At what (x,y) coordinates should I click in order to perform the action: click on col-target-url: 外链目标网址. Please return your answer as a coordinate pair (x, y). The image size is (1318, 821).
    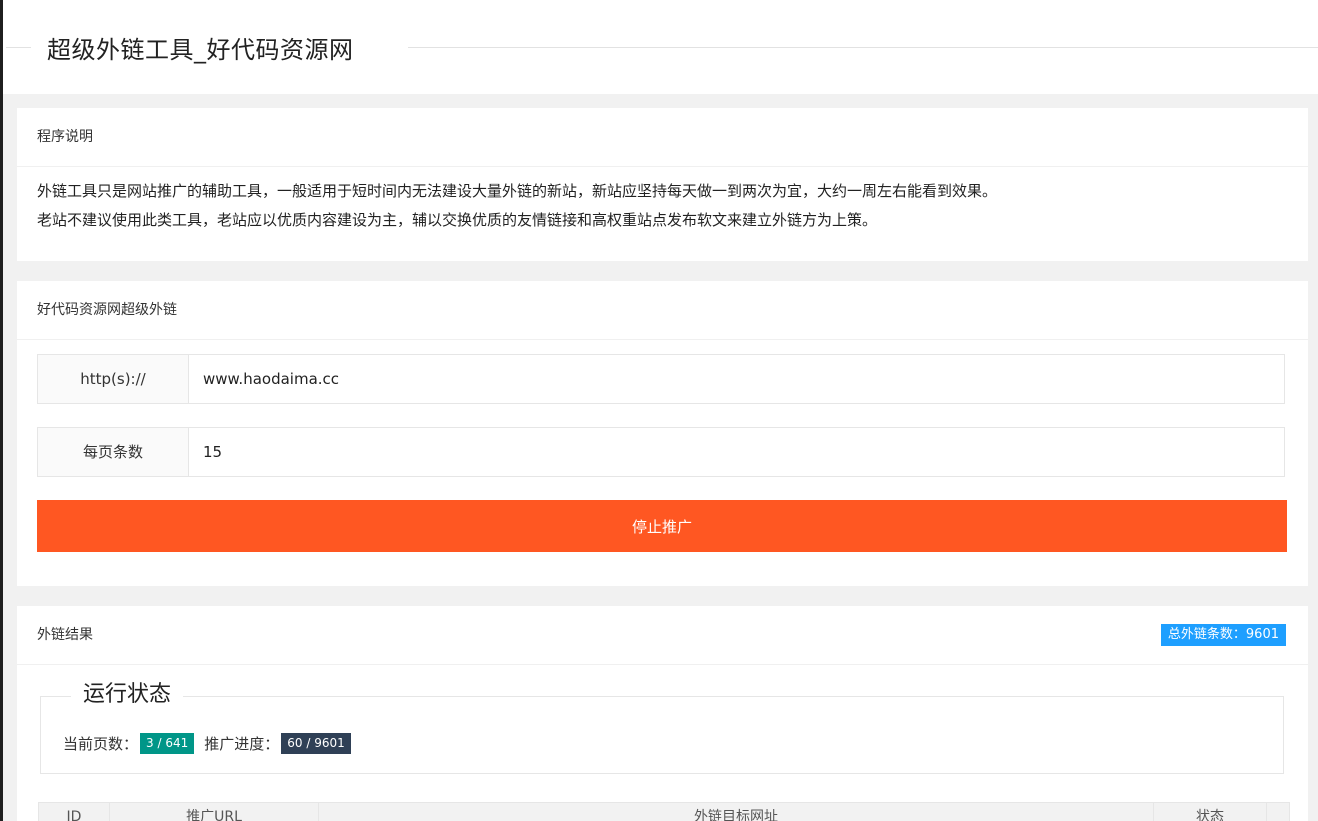
    Looking at the image, I should click on (736, 812).